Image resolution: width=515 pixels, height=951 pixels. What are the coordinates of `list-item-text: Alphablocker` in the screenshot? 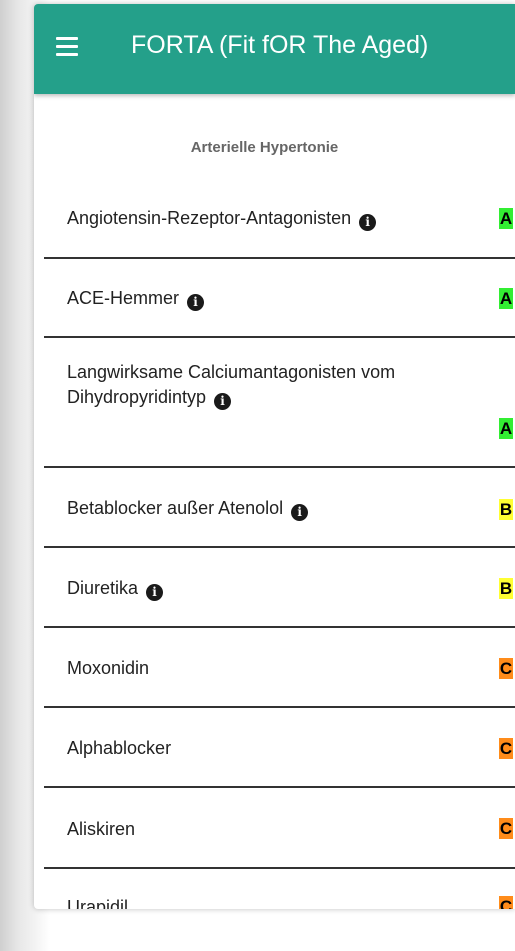 It's located at (119, 748).